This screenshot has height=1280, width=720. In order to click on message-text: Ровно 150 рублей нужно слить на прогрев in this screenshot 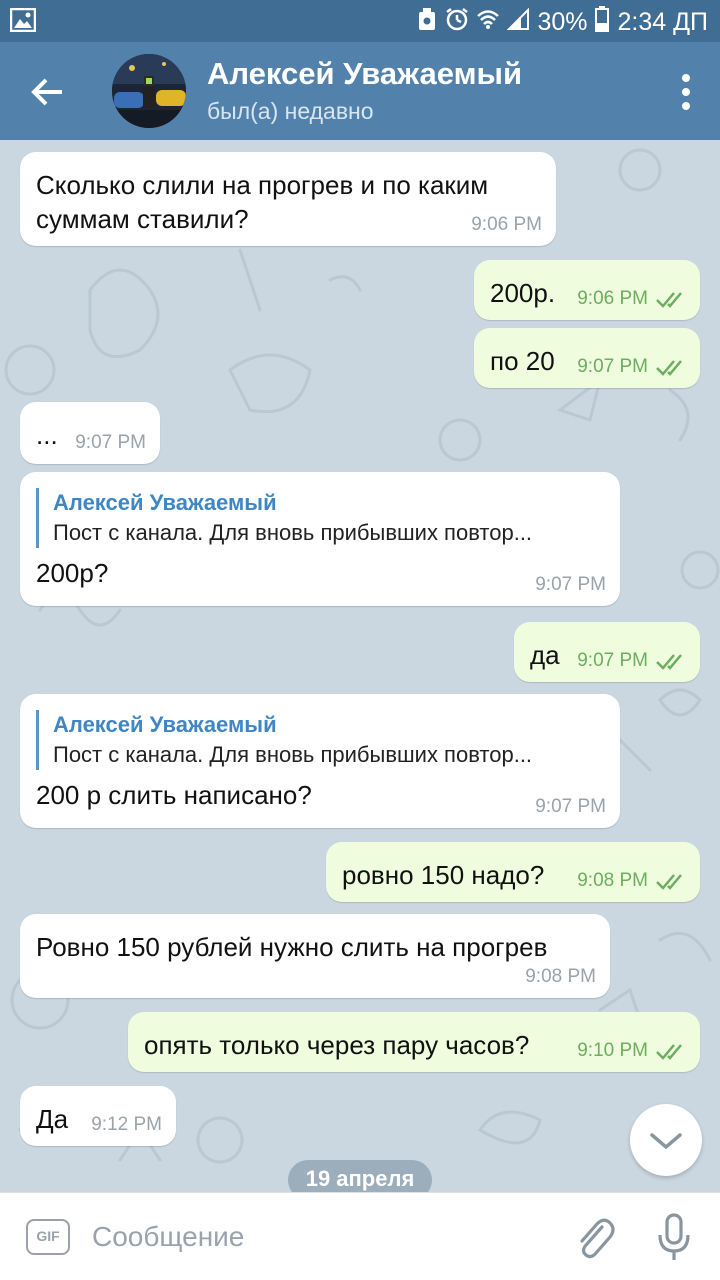, I will do `click(292, 947)`.